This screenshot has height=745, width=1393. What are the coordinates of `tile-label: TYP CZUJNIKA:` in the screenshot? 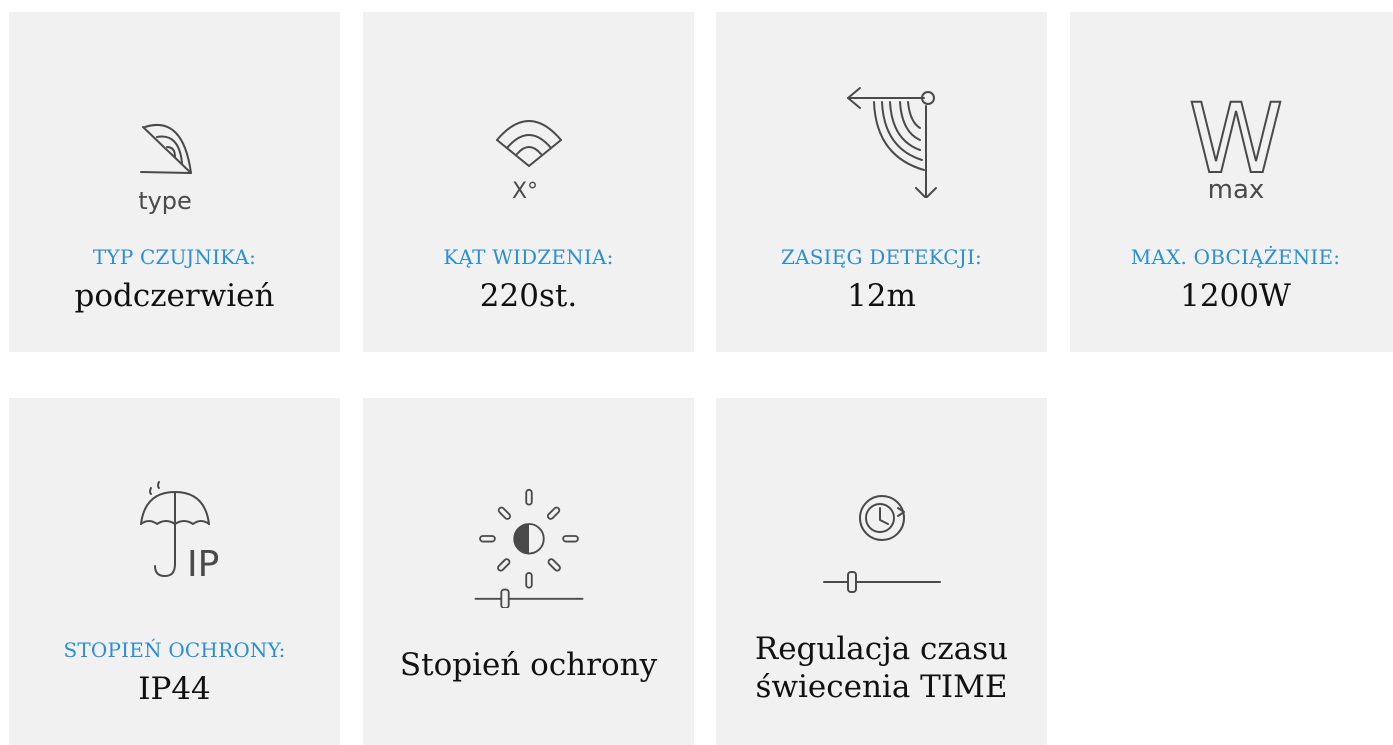 It's located at (174, 257).